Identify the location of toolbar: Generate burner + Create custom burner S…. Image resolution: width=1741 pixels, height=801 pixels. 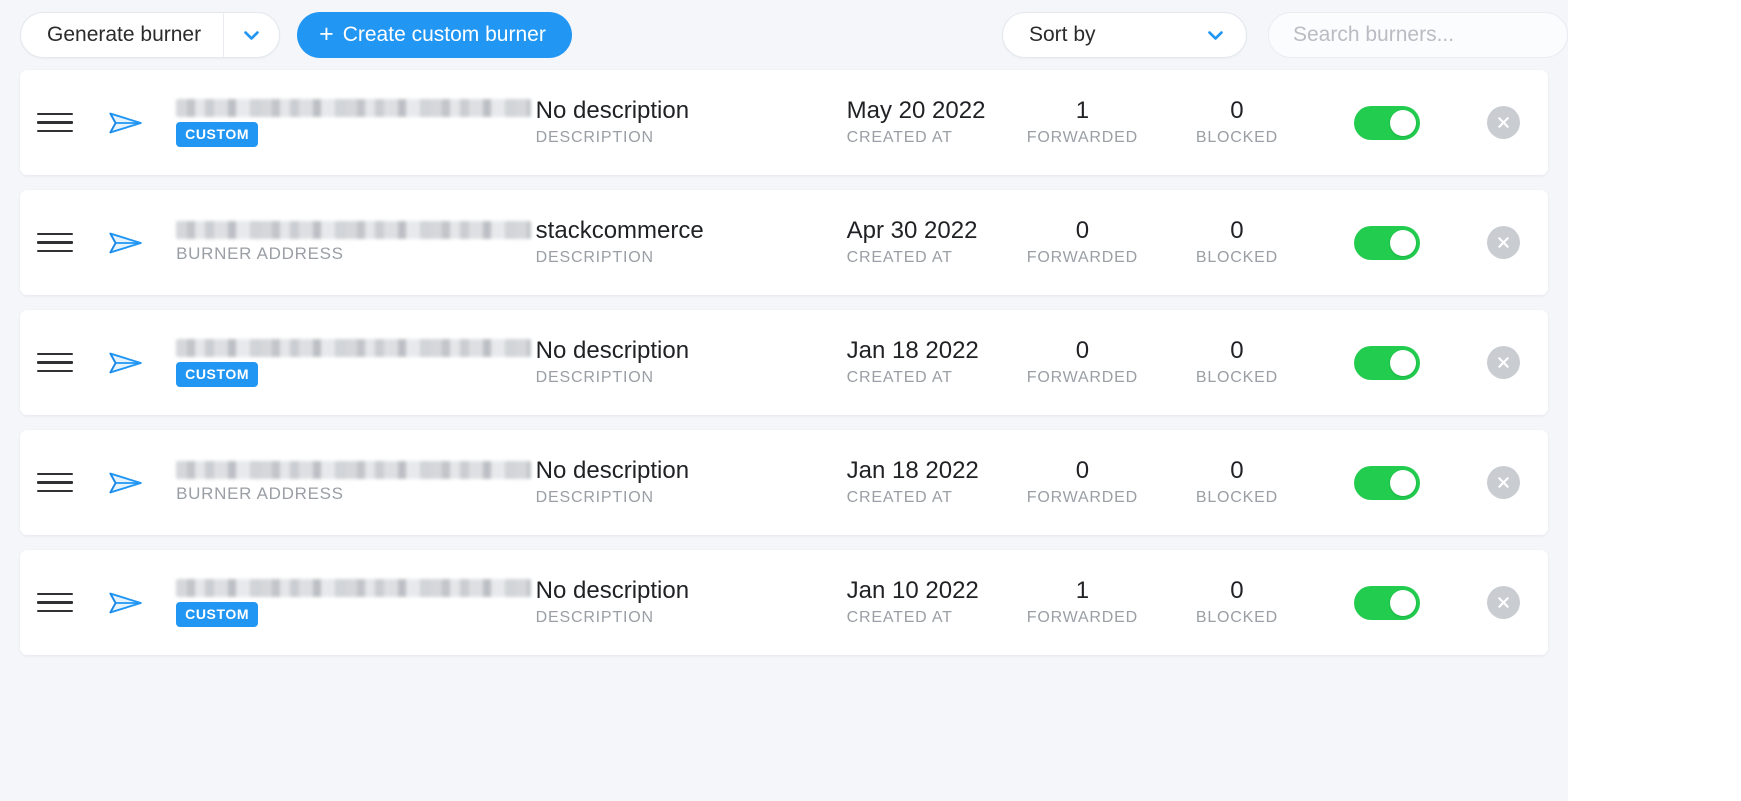
(784, 35).